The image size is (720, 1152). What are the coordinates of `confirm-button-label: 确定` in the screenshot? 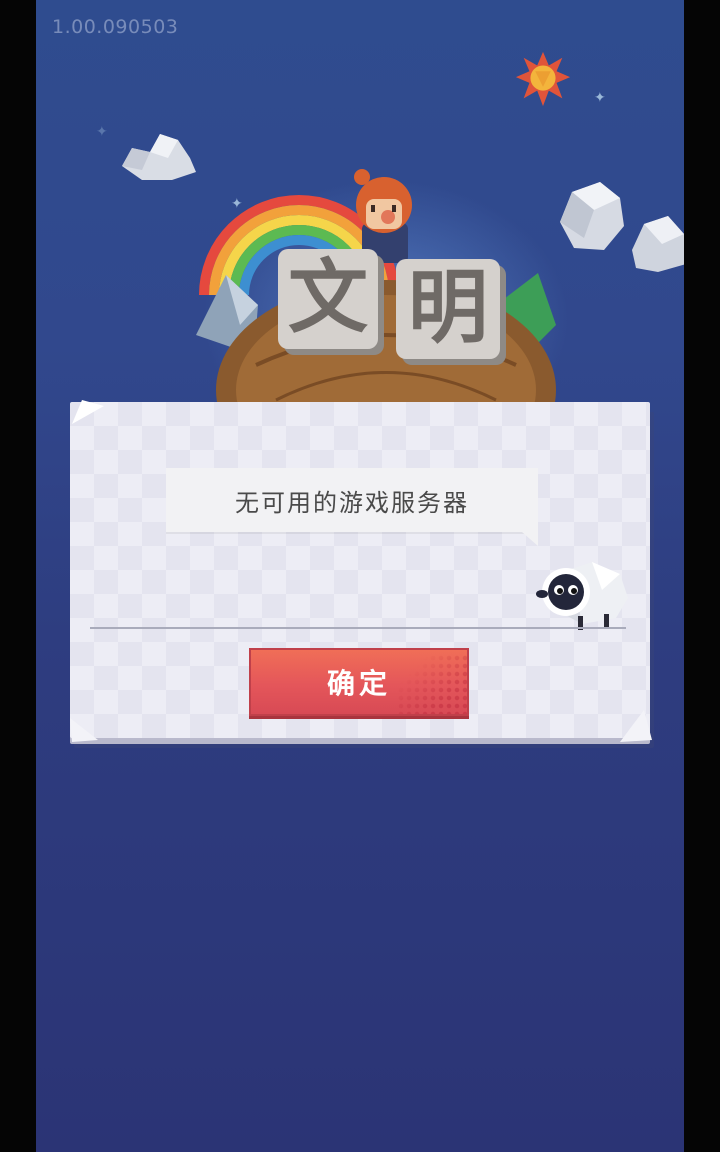 It's located at (358, 683).